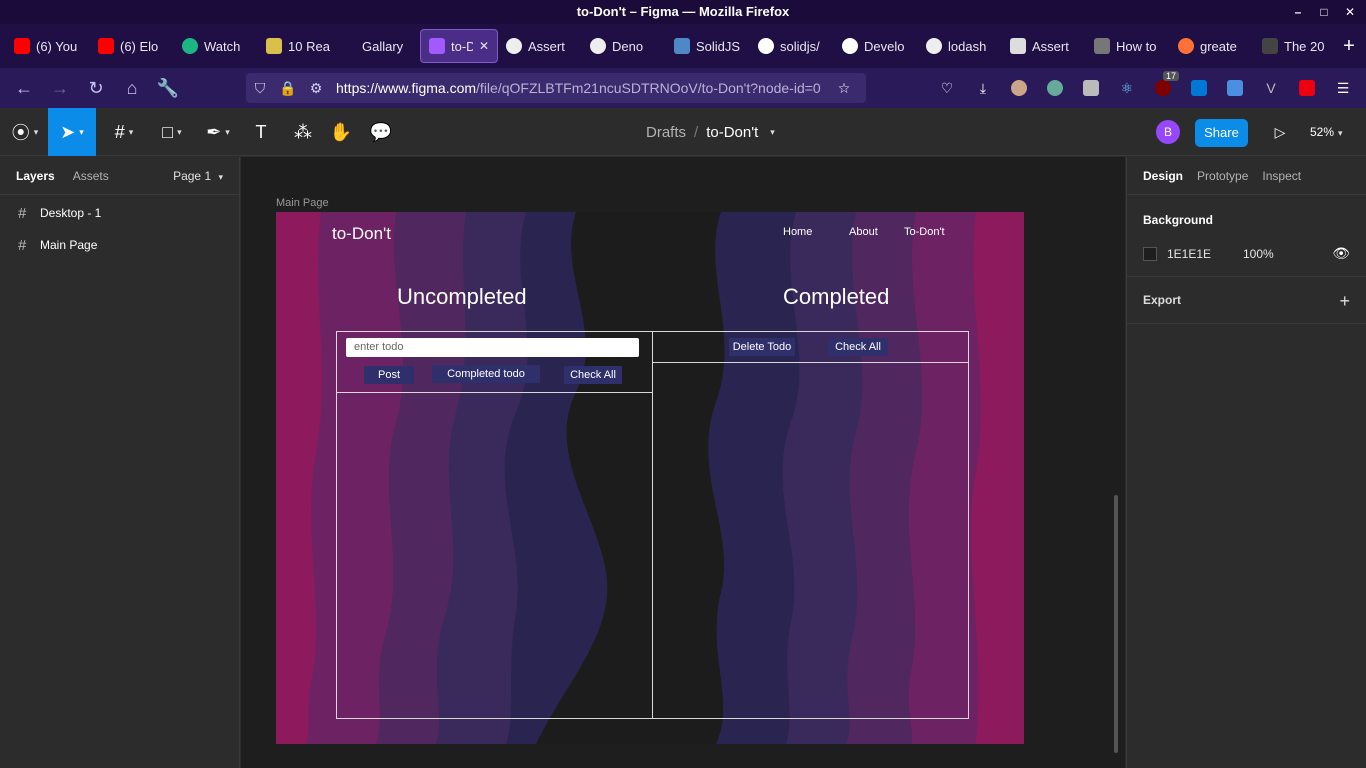 The width and height of the screenshot is (1366, 768). Describe the element at coordinates (1350, 12) in the screenshot. I see `close-window-icon: ✕` at that location.